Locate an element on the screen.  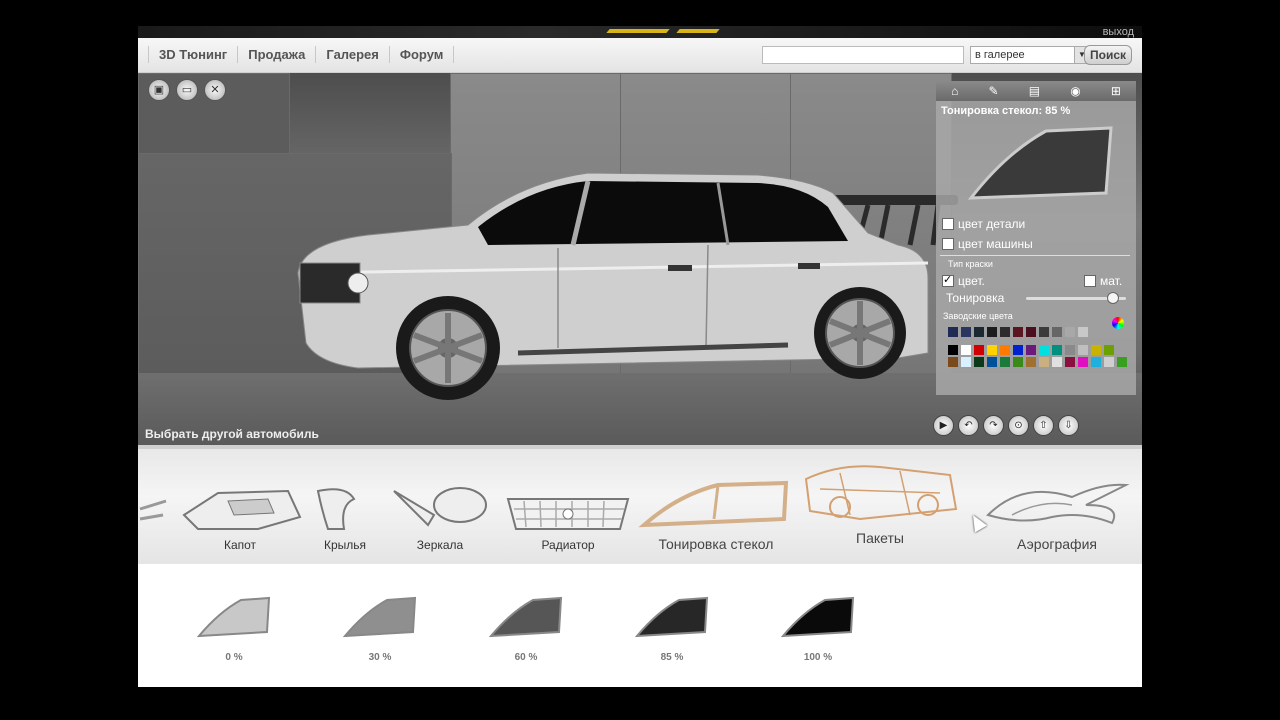
gloss-checkbox: цвет. is located at coordinates (963, 280).